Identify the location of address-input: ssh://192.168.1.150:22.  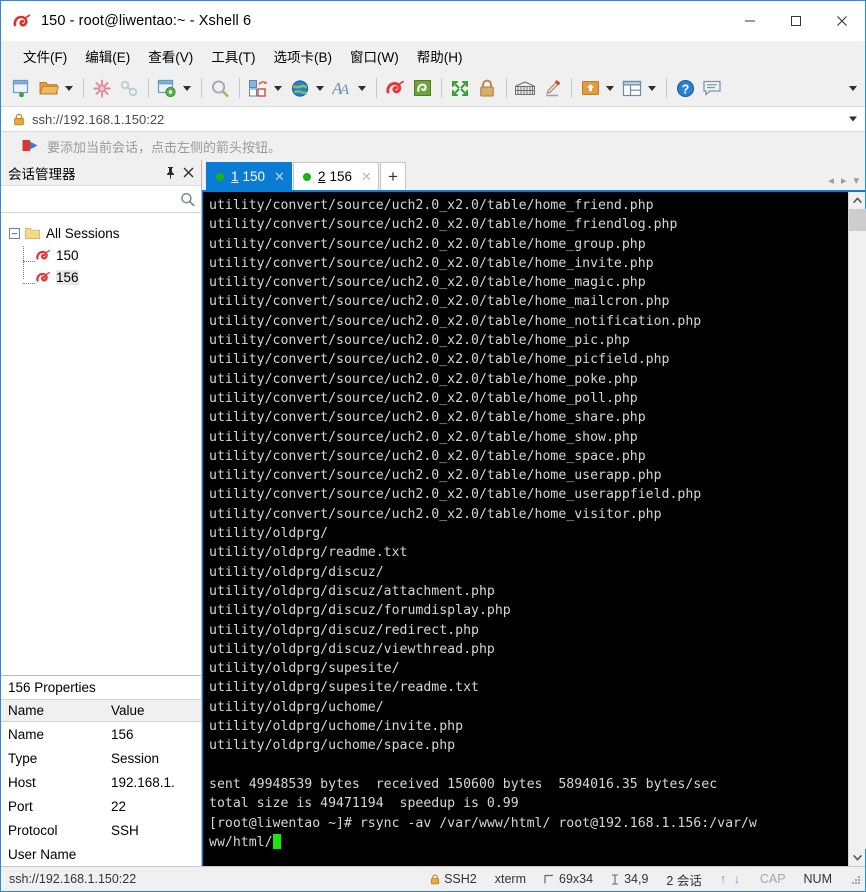
(98, 119).